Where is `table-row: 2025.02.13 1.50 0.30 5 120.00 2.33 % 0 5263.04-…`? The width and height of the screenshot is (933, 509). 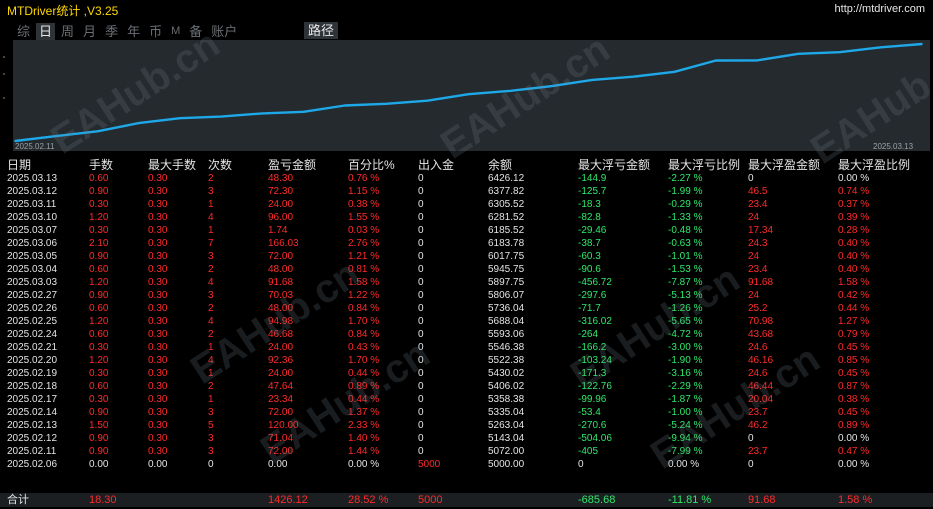 table-row: 2025.02.13 1.50 0.30 5 120.00 2.33 % 0 5263.04-… is located at coordinates (466, 425).